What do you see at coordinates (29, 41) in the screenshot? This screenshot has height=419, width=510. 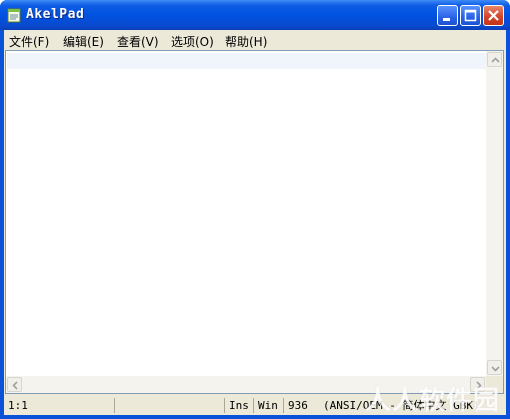 I see `menu-file: 文件(F)` at bounding box center [29, 41].